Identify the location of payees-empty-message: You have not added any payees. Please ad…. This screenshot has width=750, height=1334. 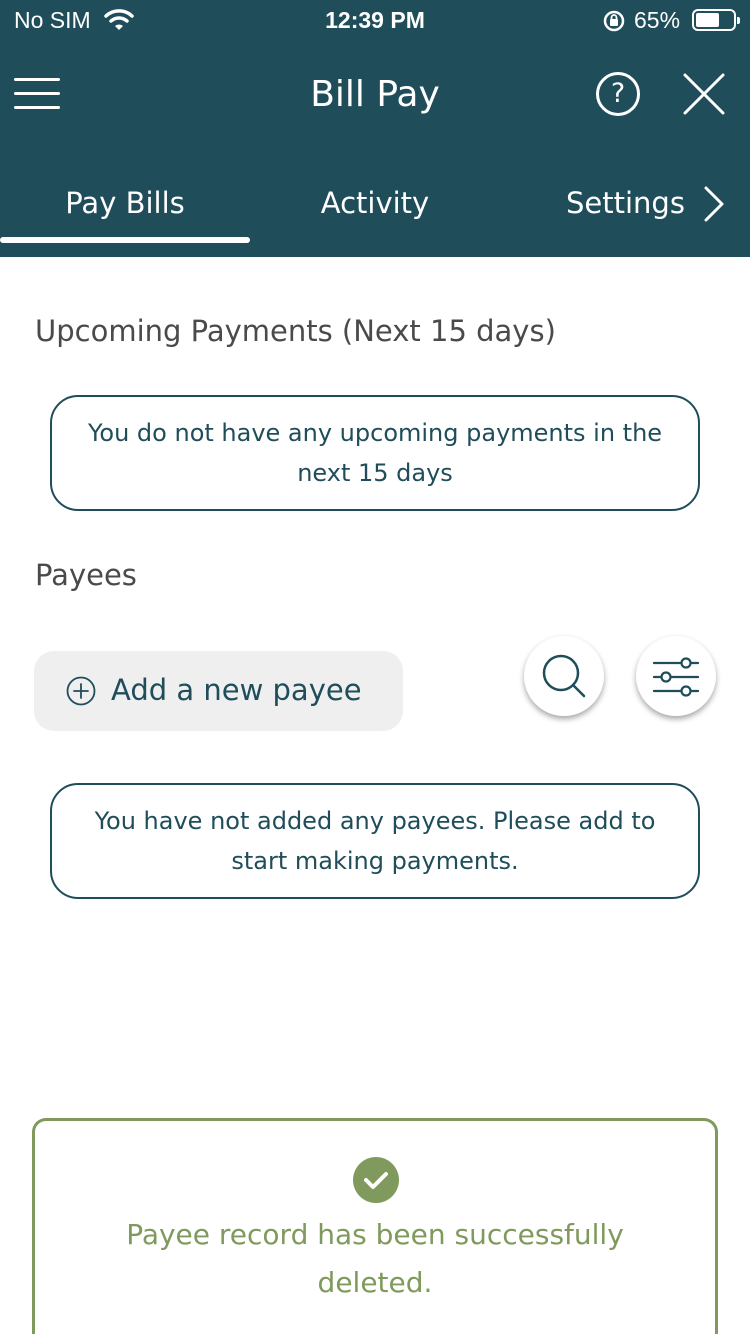
(375, 841).